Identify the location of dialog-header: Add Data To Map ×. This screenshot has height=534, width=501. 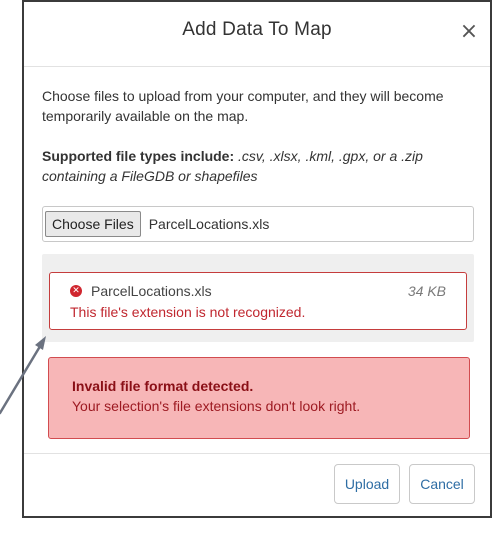
(257, 34).